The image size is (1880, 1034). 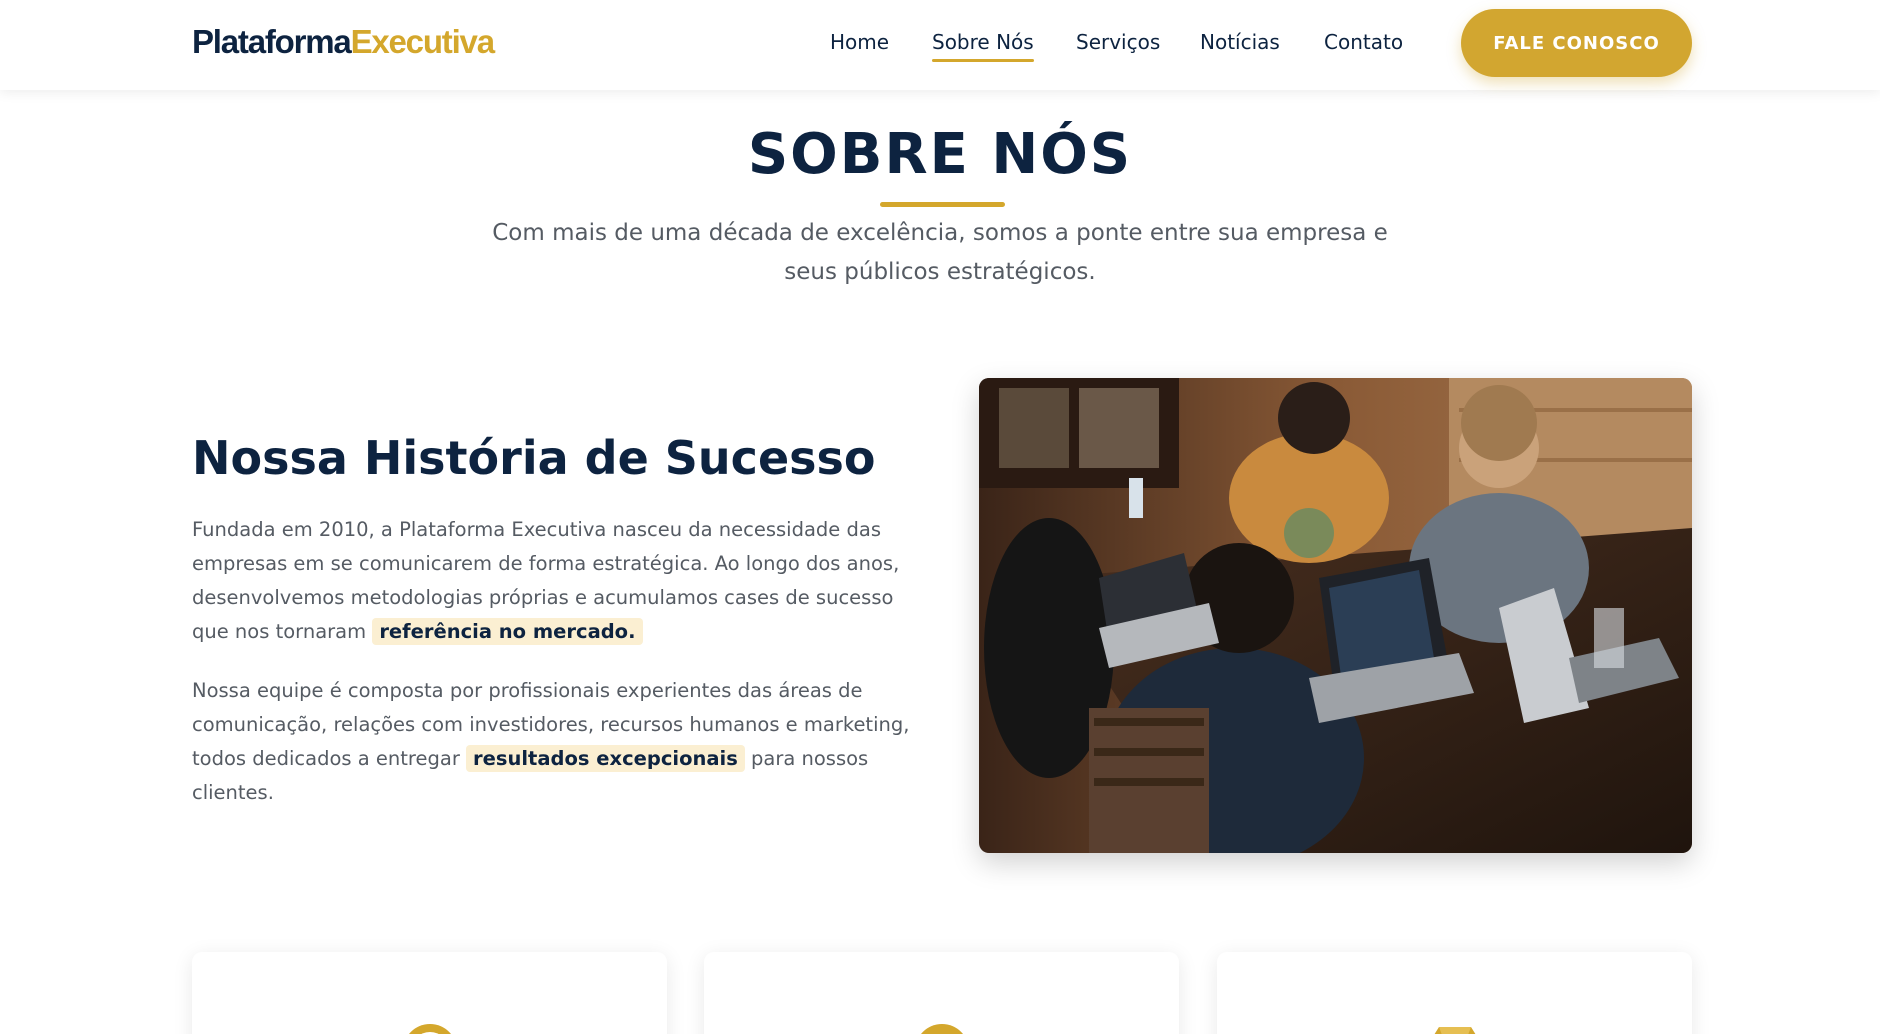 What do you see at coordinates (605, 758) in the screenshot?
I see `highlight-resultados: resultados excepcionais` at bounding box center [605, 758].